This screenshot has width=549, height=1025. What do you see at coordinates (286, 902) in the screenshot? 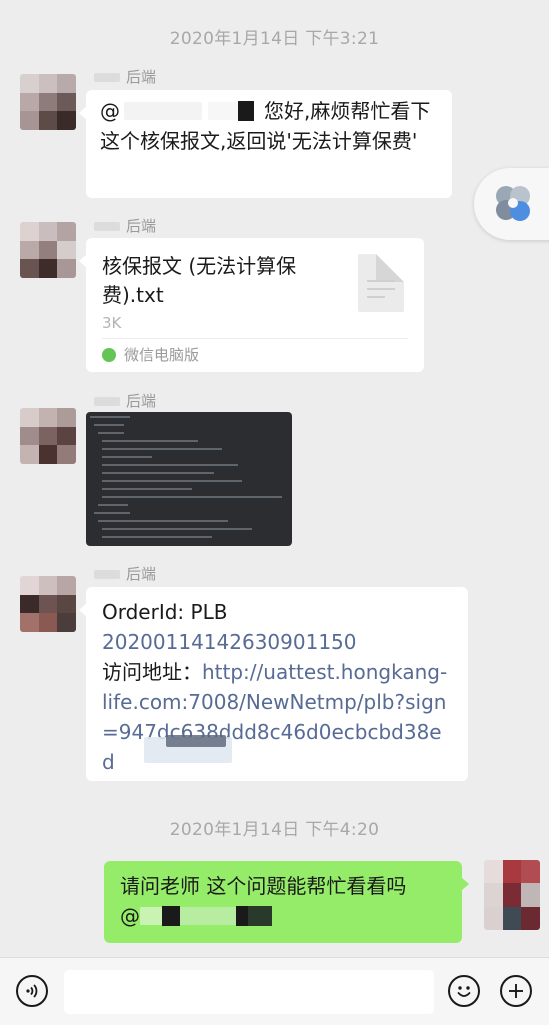
I see `self-message-bubble: 请问老师 这个问题能帮忙看看吗 @` at bounding box center [286, 902].